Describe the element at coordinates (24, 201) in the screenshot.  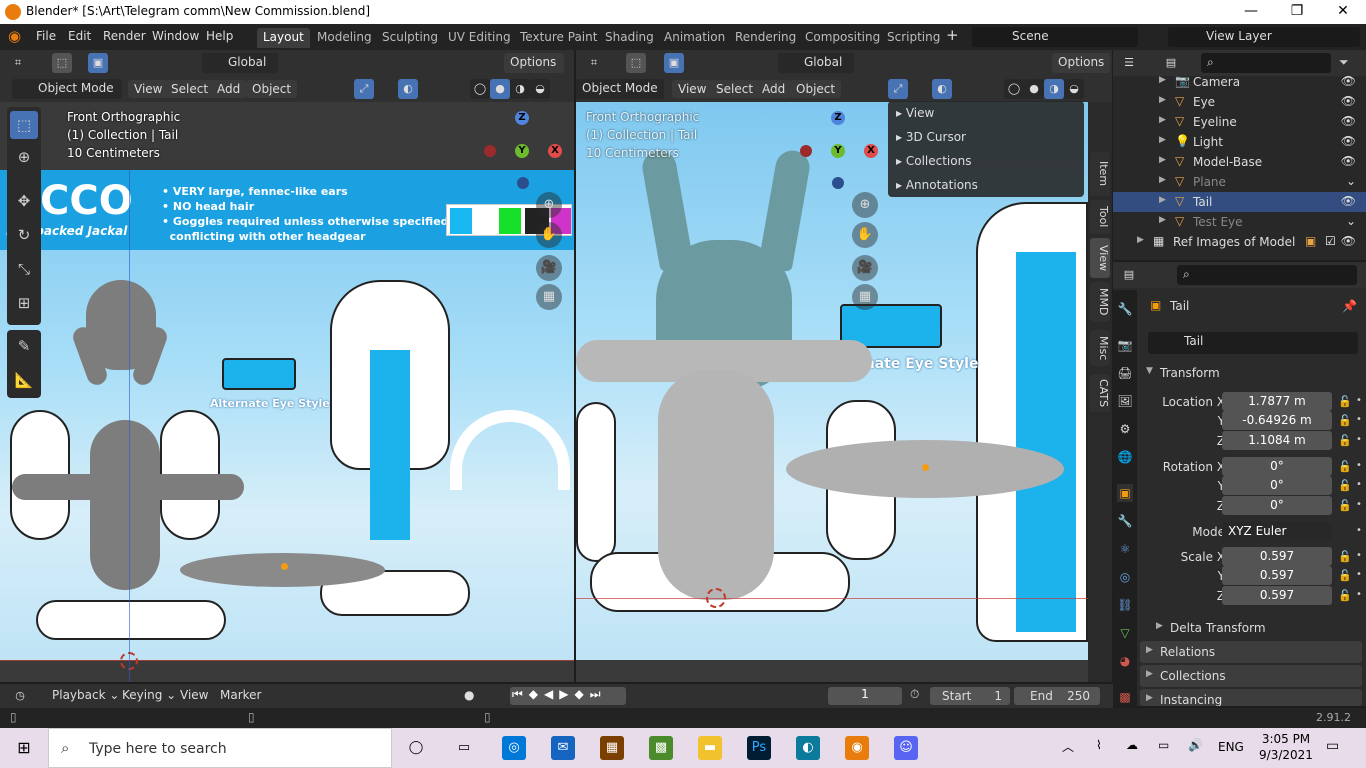
I see `move-tool-icon: ✥` at that location.